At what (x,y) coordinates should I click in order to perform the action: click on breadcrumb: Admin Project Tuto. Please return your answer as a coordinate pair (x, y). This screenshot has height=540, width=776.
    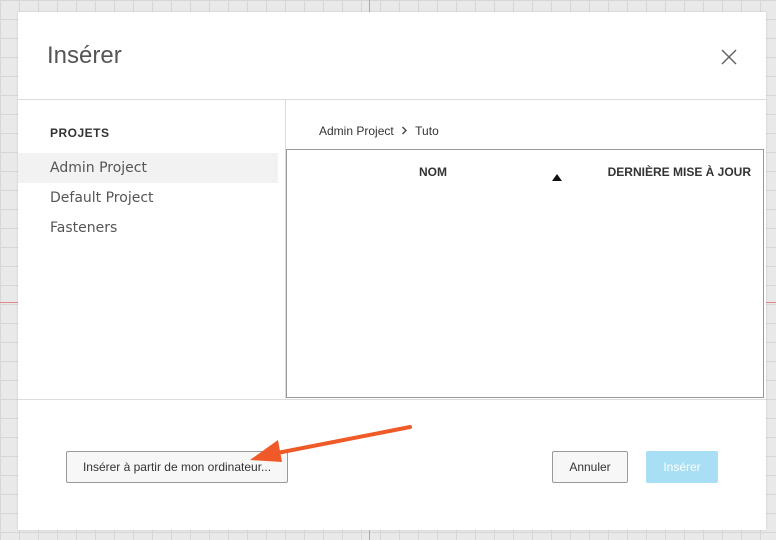
    Looking at the image, I should click on (379, 131).